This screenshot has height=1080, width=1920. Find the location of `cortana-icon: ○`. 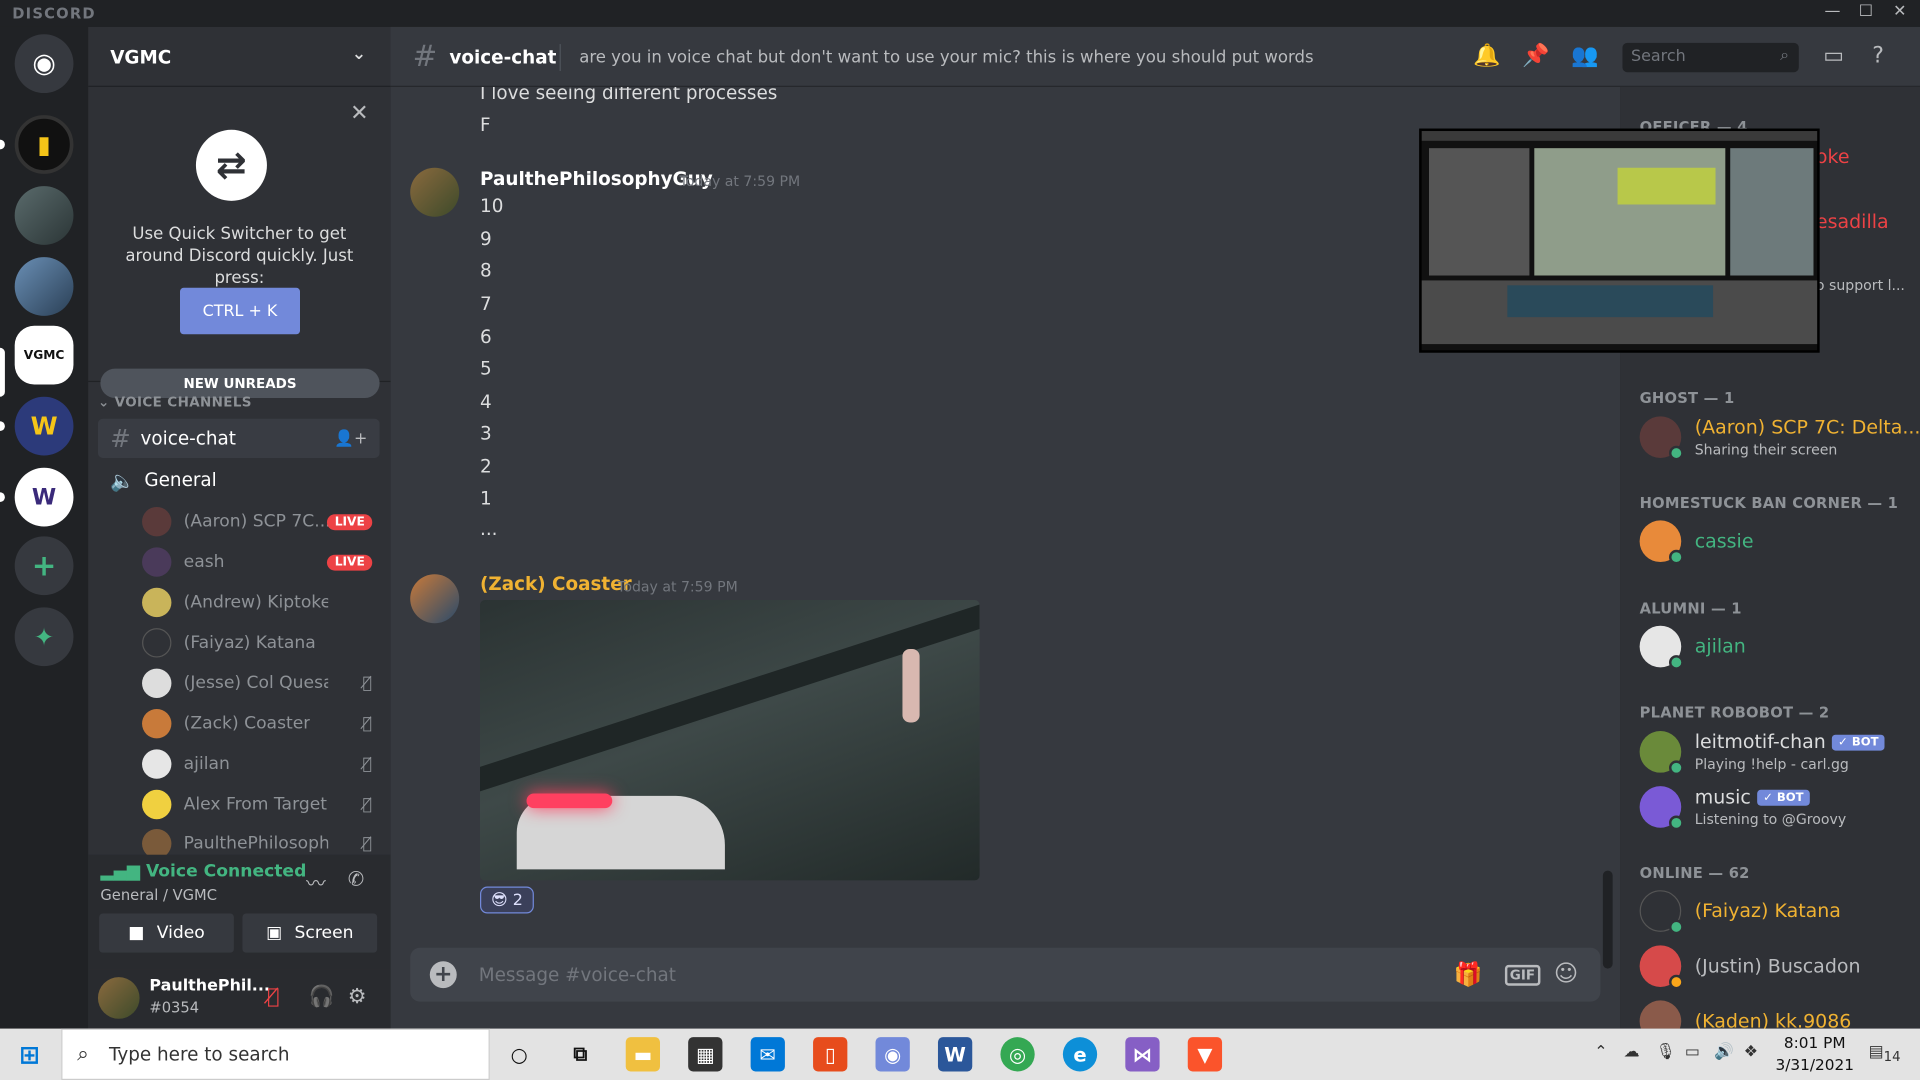

cortana-icon: ○ is located at coordinates (519, 1054).